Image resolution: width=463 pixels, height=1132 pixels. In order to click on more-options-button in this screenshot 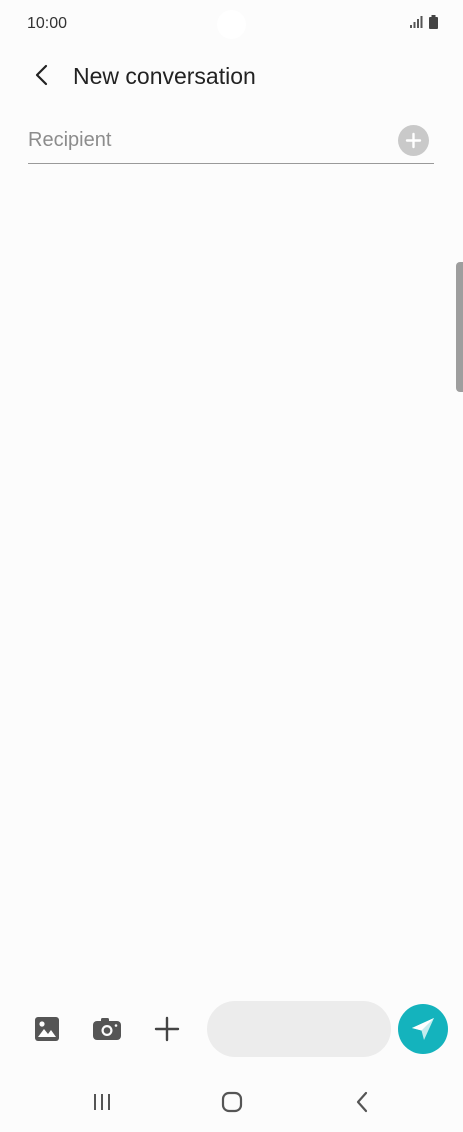, I will do `click(167, 1029)`.